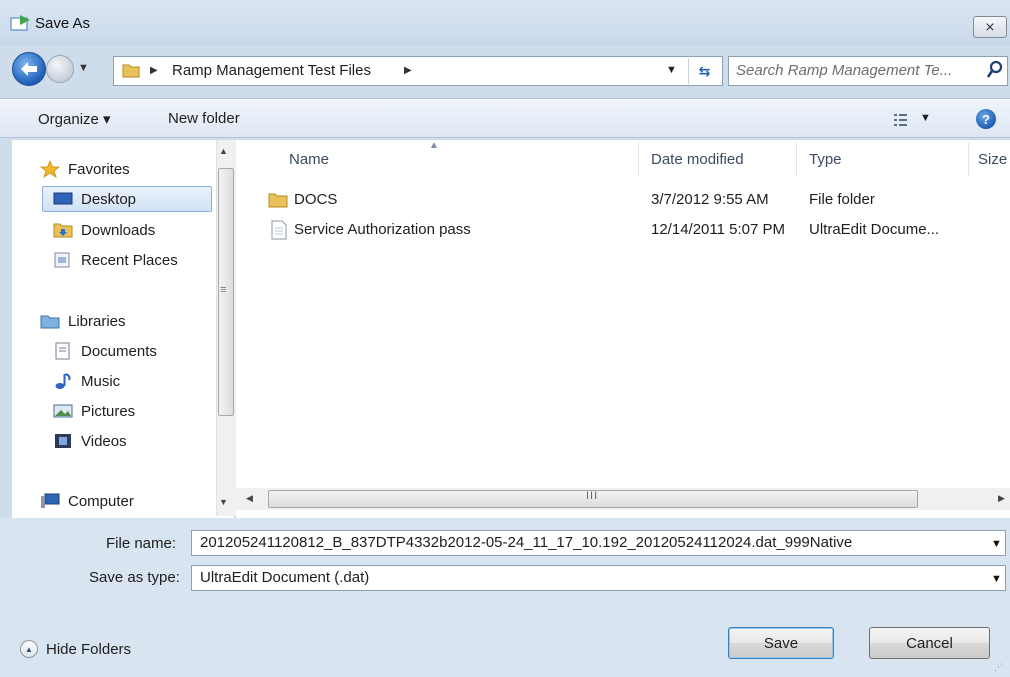  Describe the element at coordinates (63, 411) in the screenshot. I see `pictures-icon` at that location.